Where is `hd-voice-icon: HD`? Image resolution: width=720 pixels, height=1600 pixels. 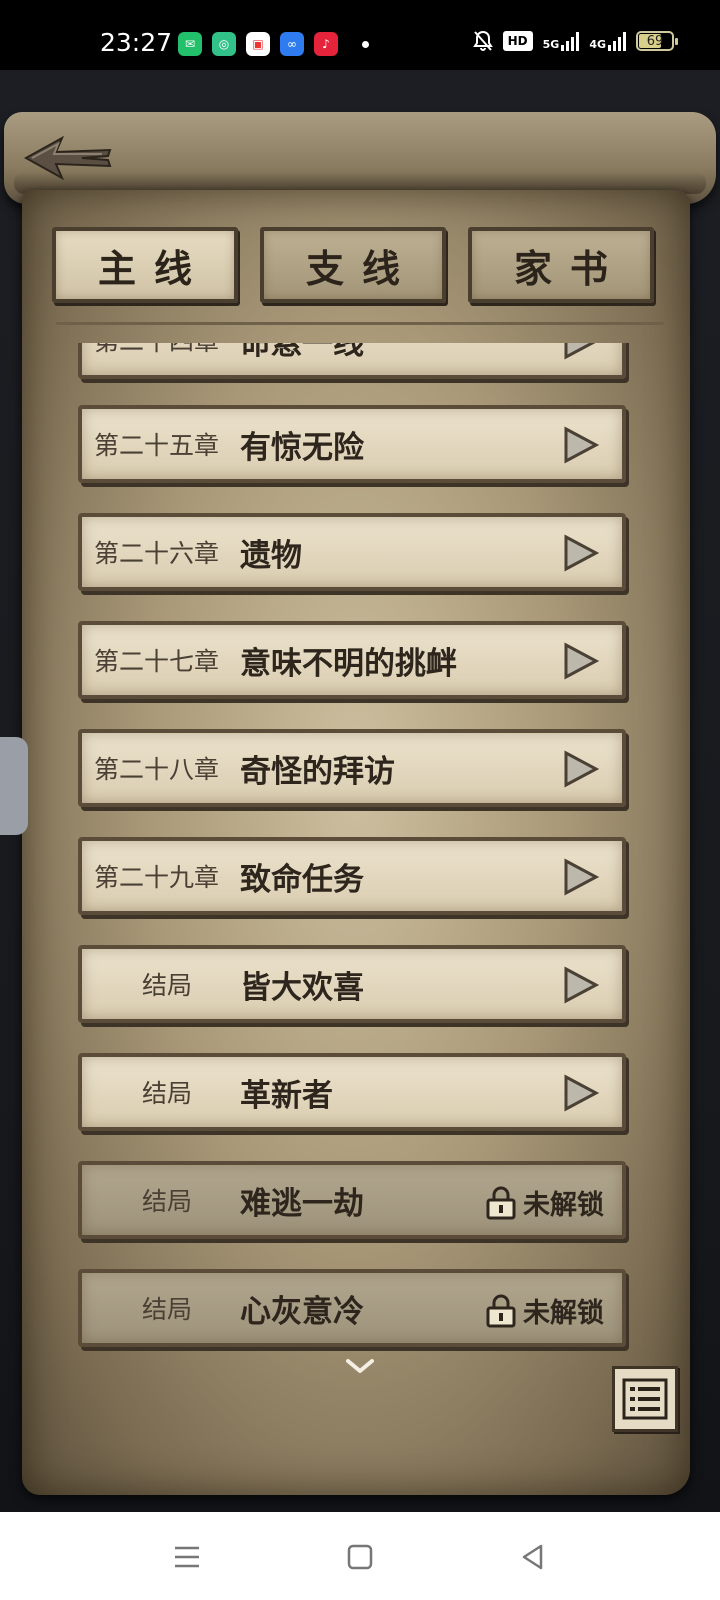 hd-voice-icon: HD is located at coordinates (517, 41).